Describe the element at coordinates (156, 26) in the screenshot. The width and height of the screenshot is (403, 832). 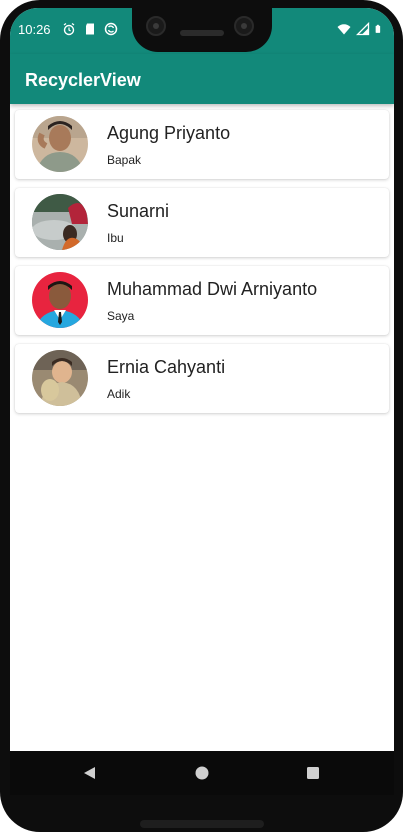
I see `front-camera-icon` at that location.